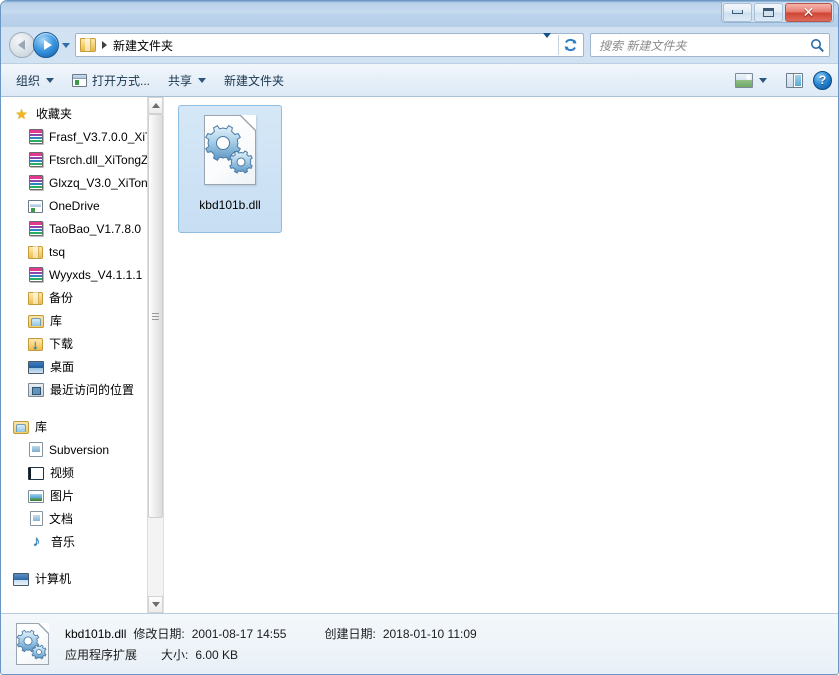 This screenshot has width=839, height=675. I want to click on video-icon, so click(36, 473).